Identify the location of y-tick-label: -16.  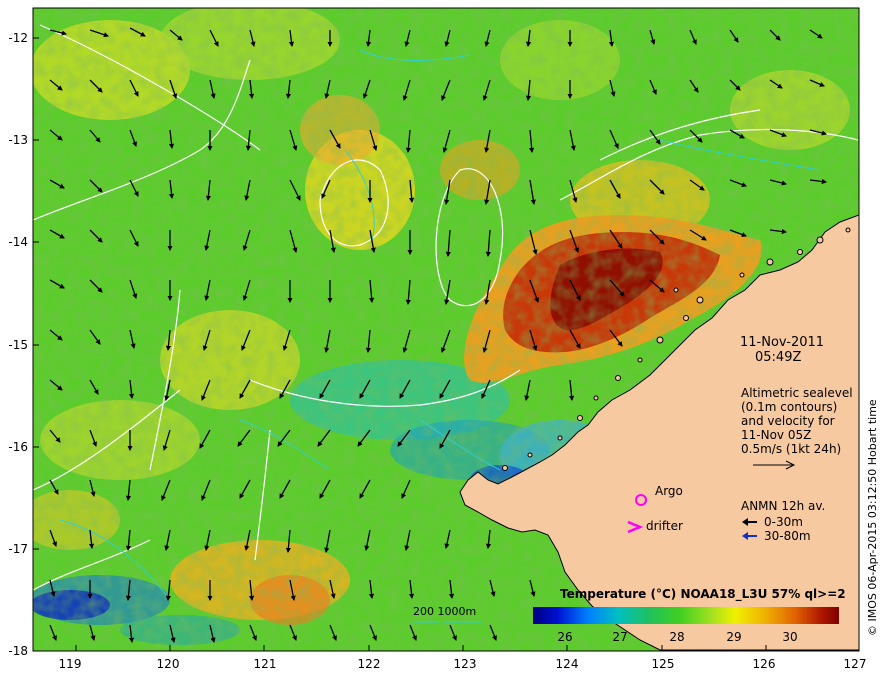
(18, 447).